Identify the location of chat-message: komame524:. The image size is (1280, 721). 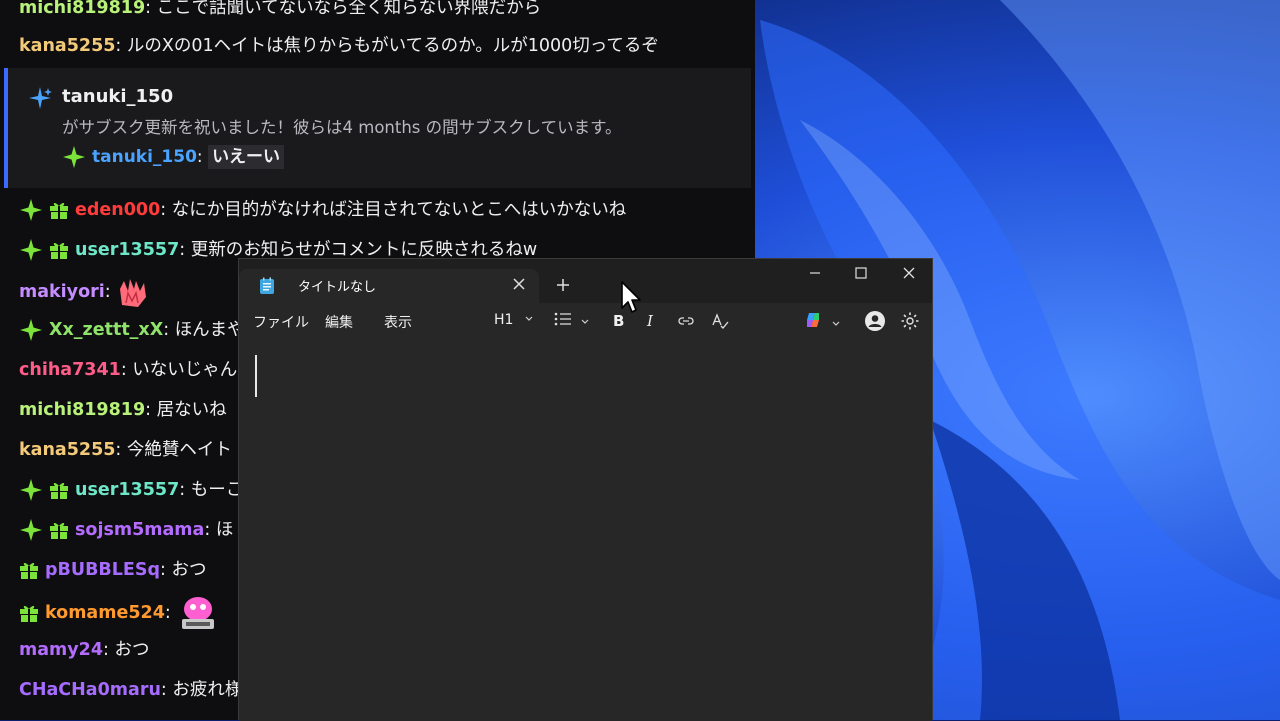
(119, 612).